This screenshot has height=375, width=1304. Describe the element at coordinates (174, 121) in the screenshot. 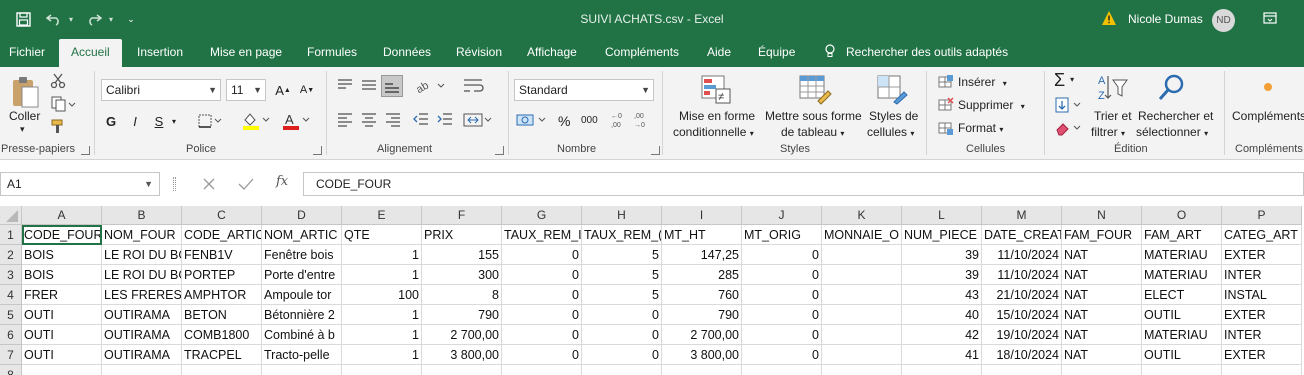

I see `underline-dropdown-icon: ▾` at that location.